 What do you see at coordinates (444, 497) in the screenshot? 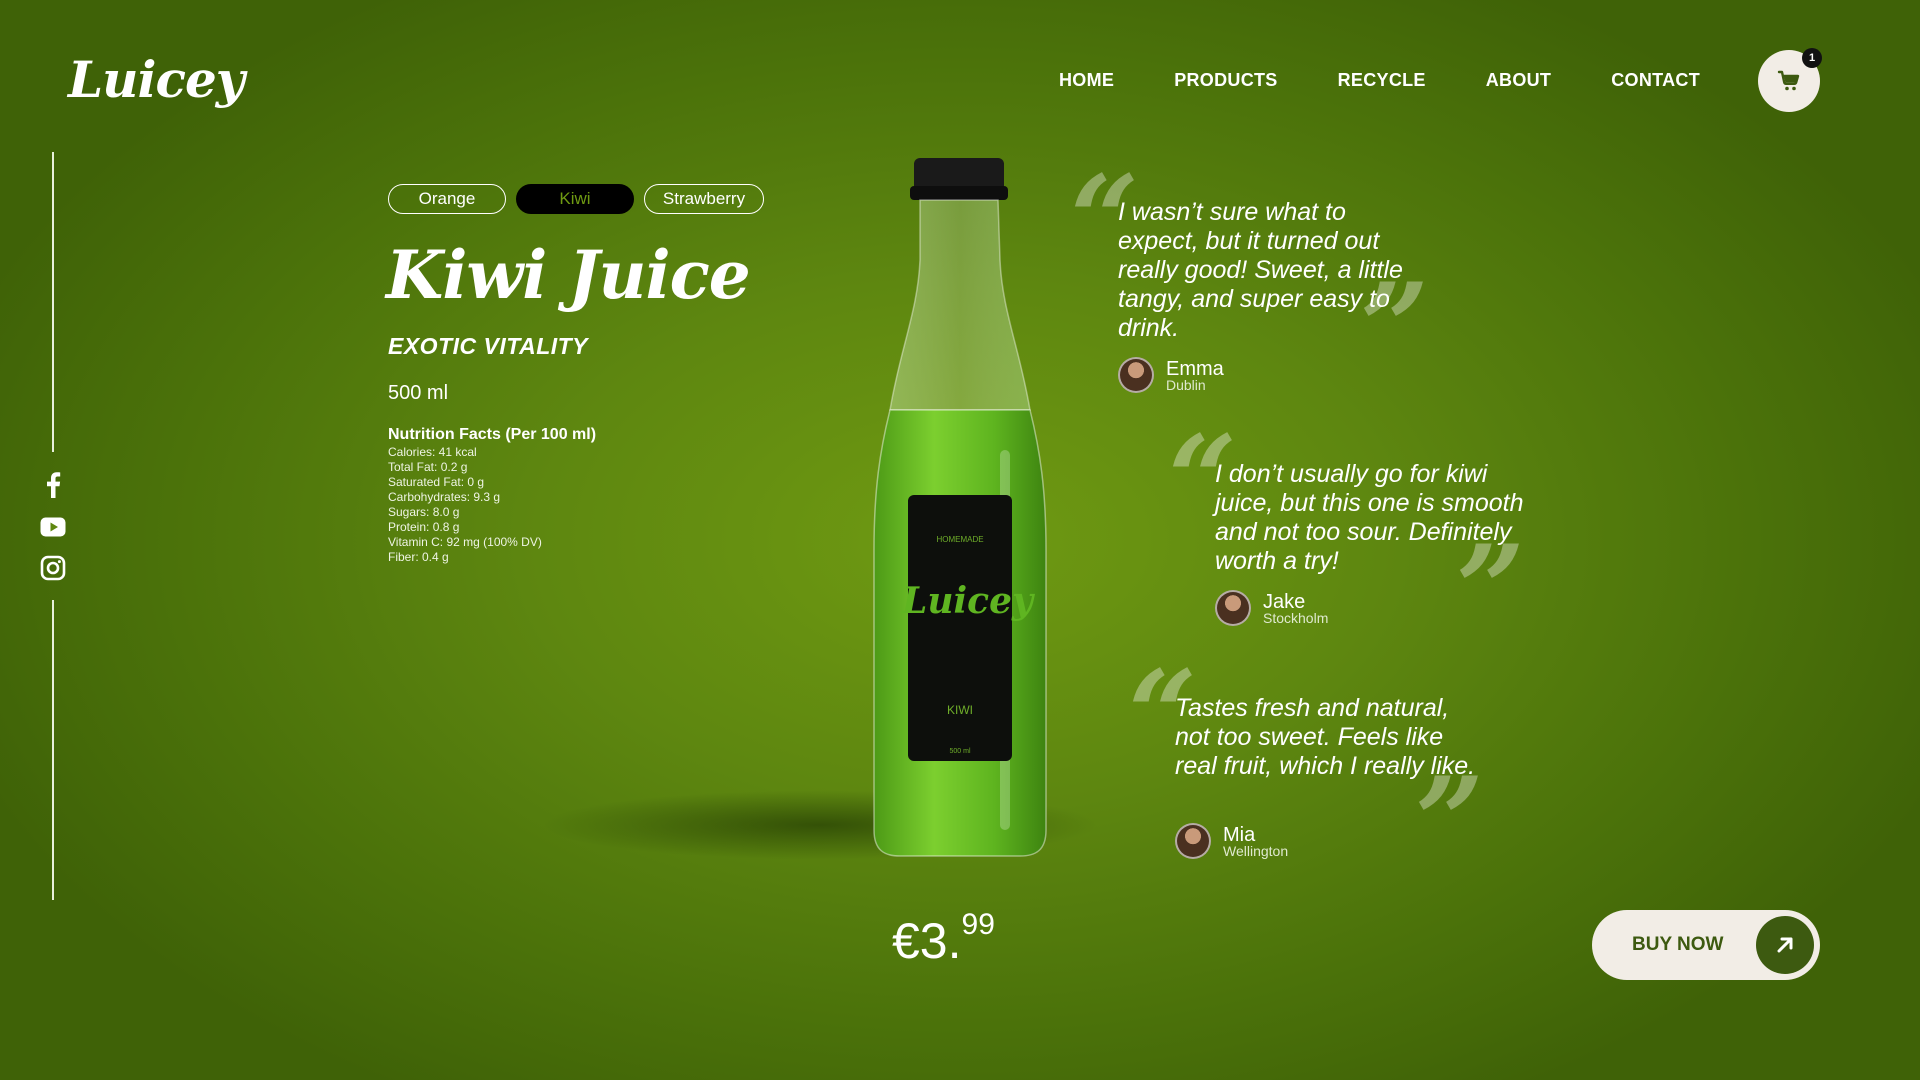
I see `nutrition-item: Carbohydrates: 9.3 g` at bounding box center [444, 497].